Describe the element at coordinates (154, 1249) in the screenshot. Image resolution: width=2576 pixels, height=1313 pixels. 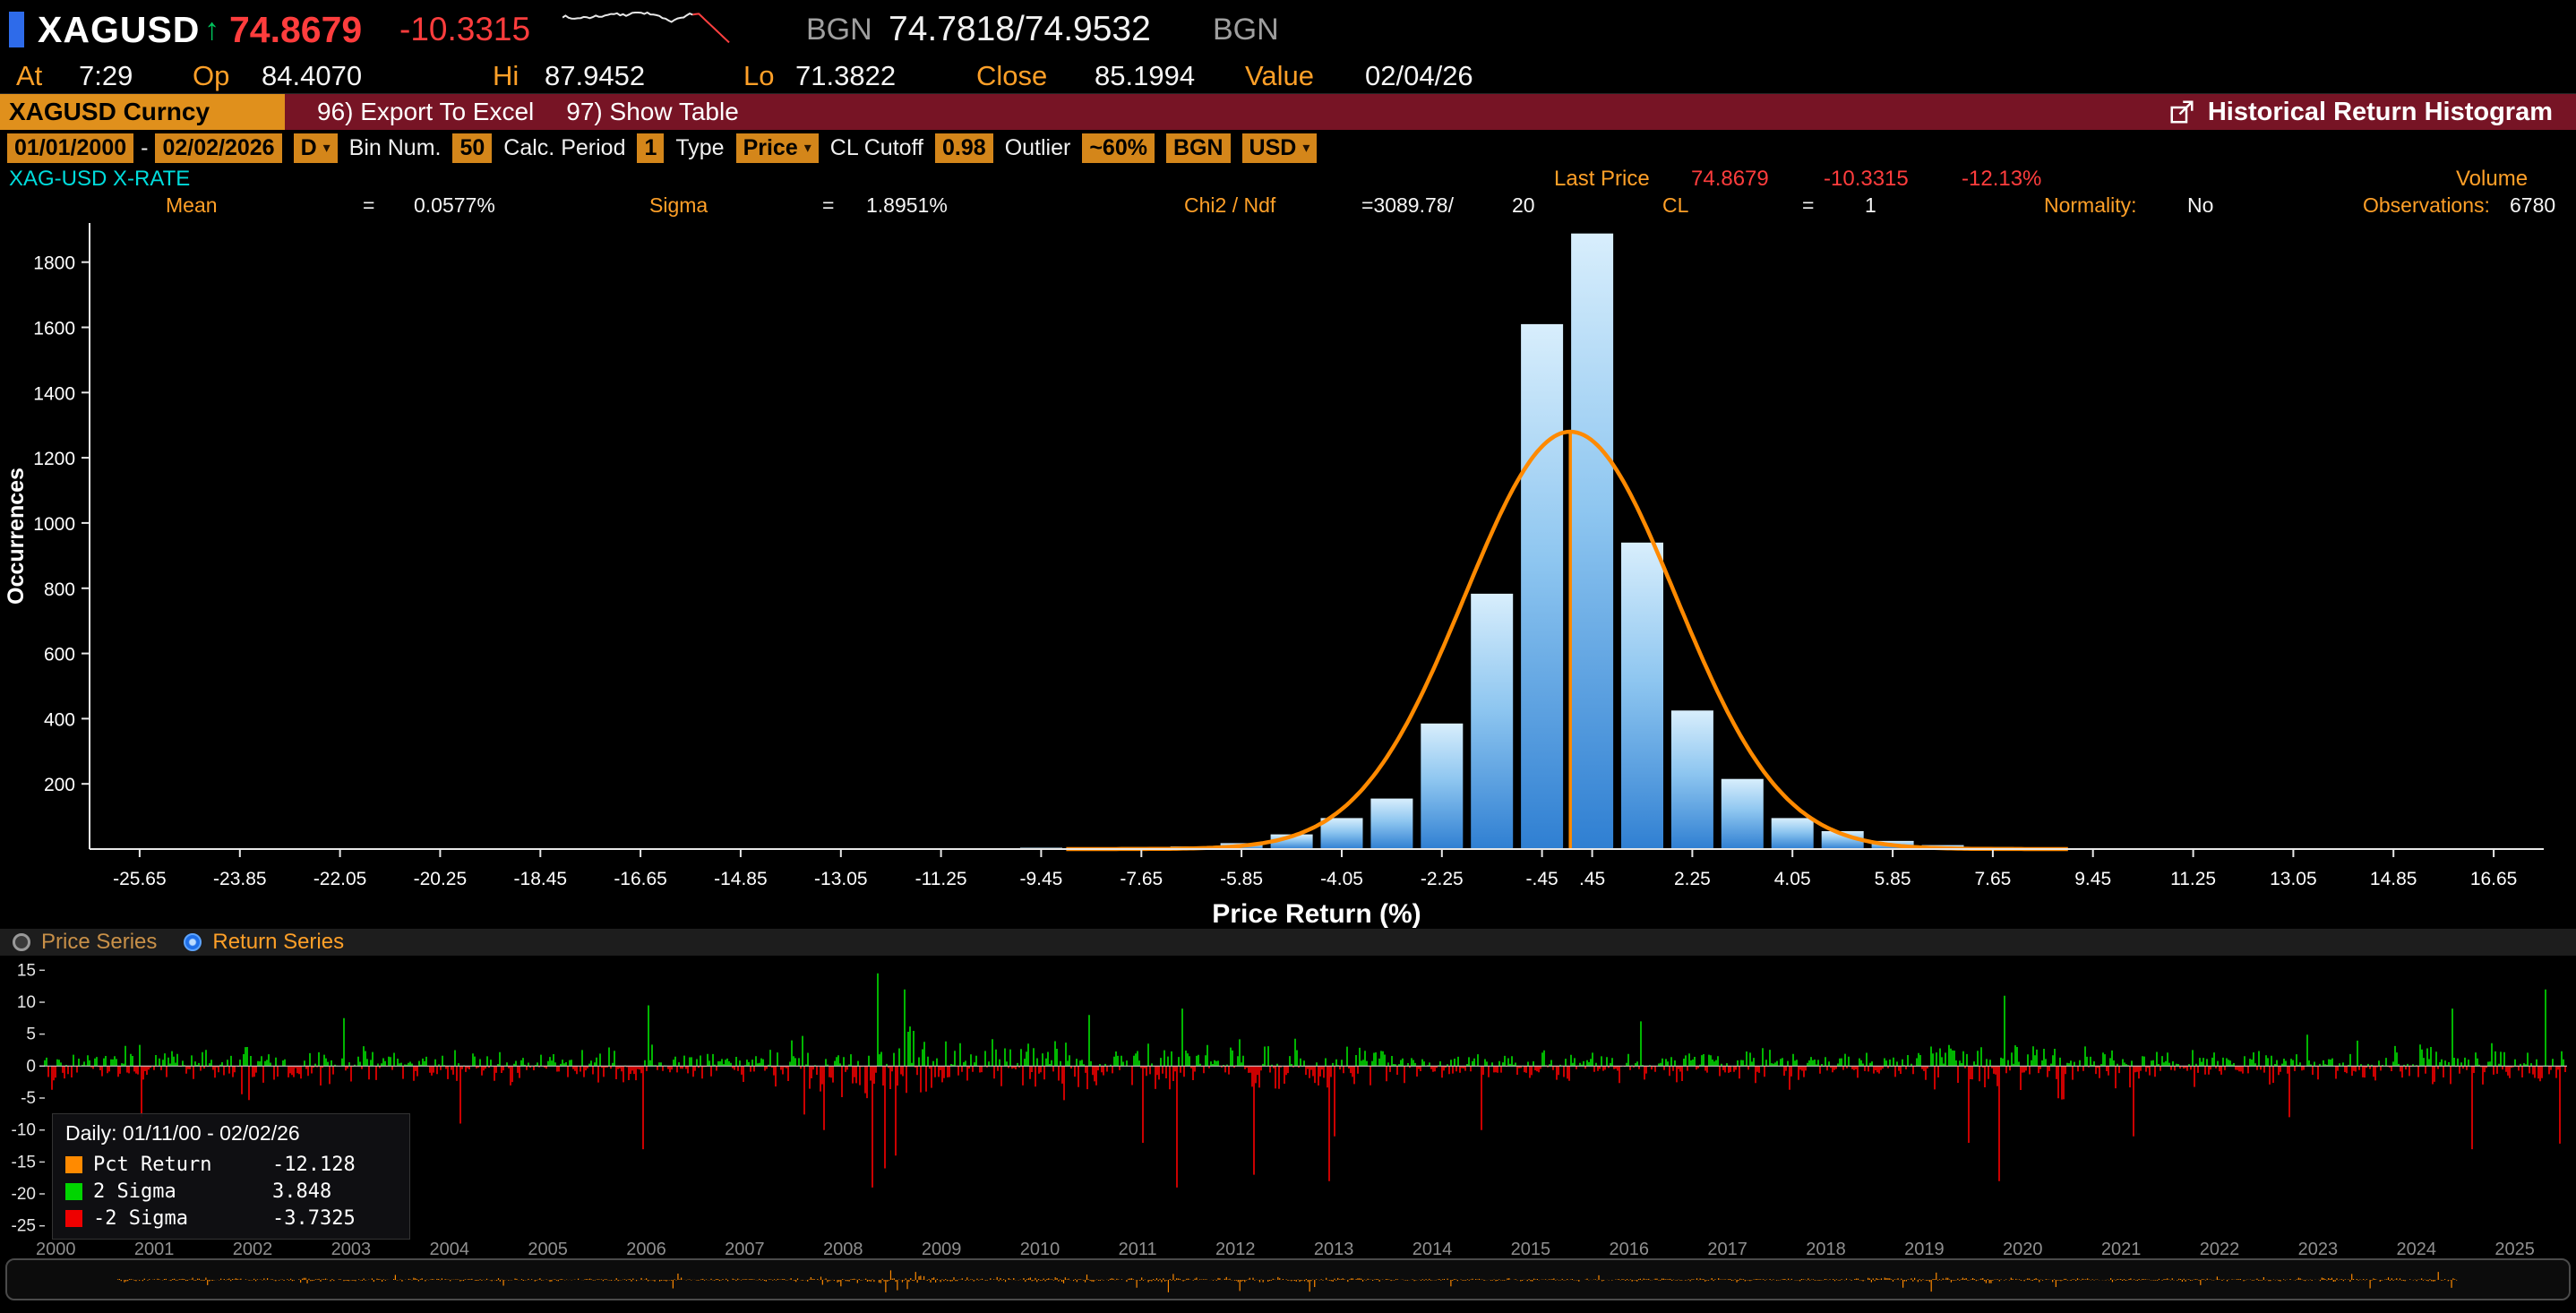
I see `timeline-year: 2001` at that location.